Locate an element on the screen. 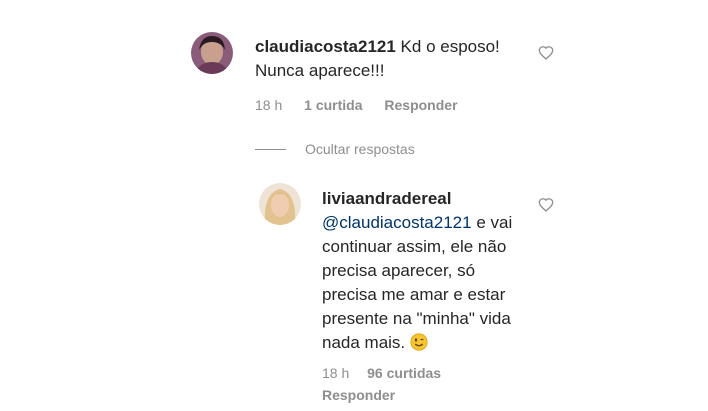 This screenshot has height=411, width=708. reply-body-line5: presente na "minha" vida is located at coordinates (416, 318).